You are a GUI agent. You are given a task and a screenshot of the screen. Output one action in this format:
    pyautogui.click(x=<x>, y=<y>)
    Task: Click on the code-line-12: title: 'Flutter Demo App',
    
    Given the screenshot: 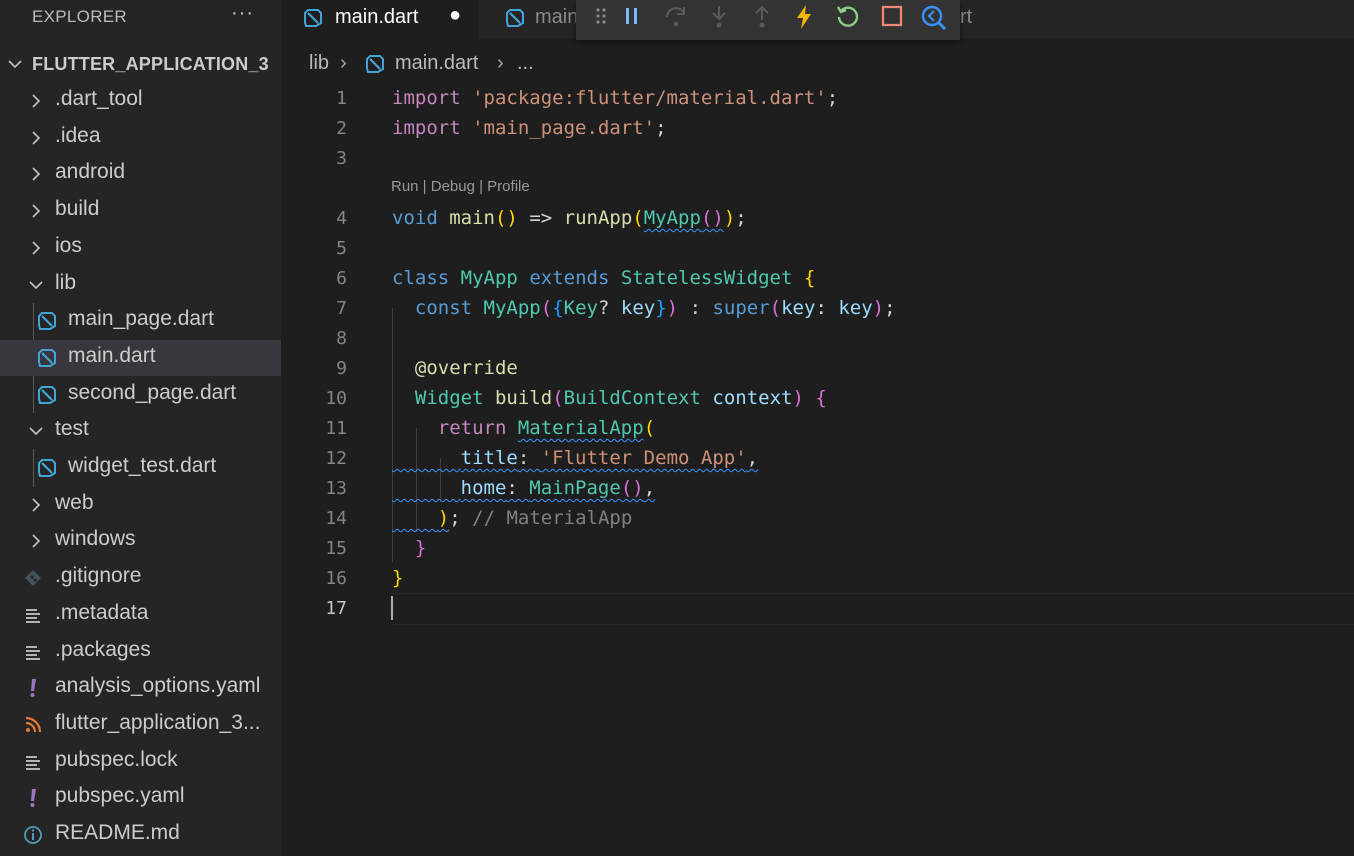 What is the action you would take?
    pyautogui.click(x=575, y=458)
    